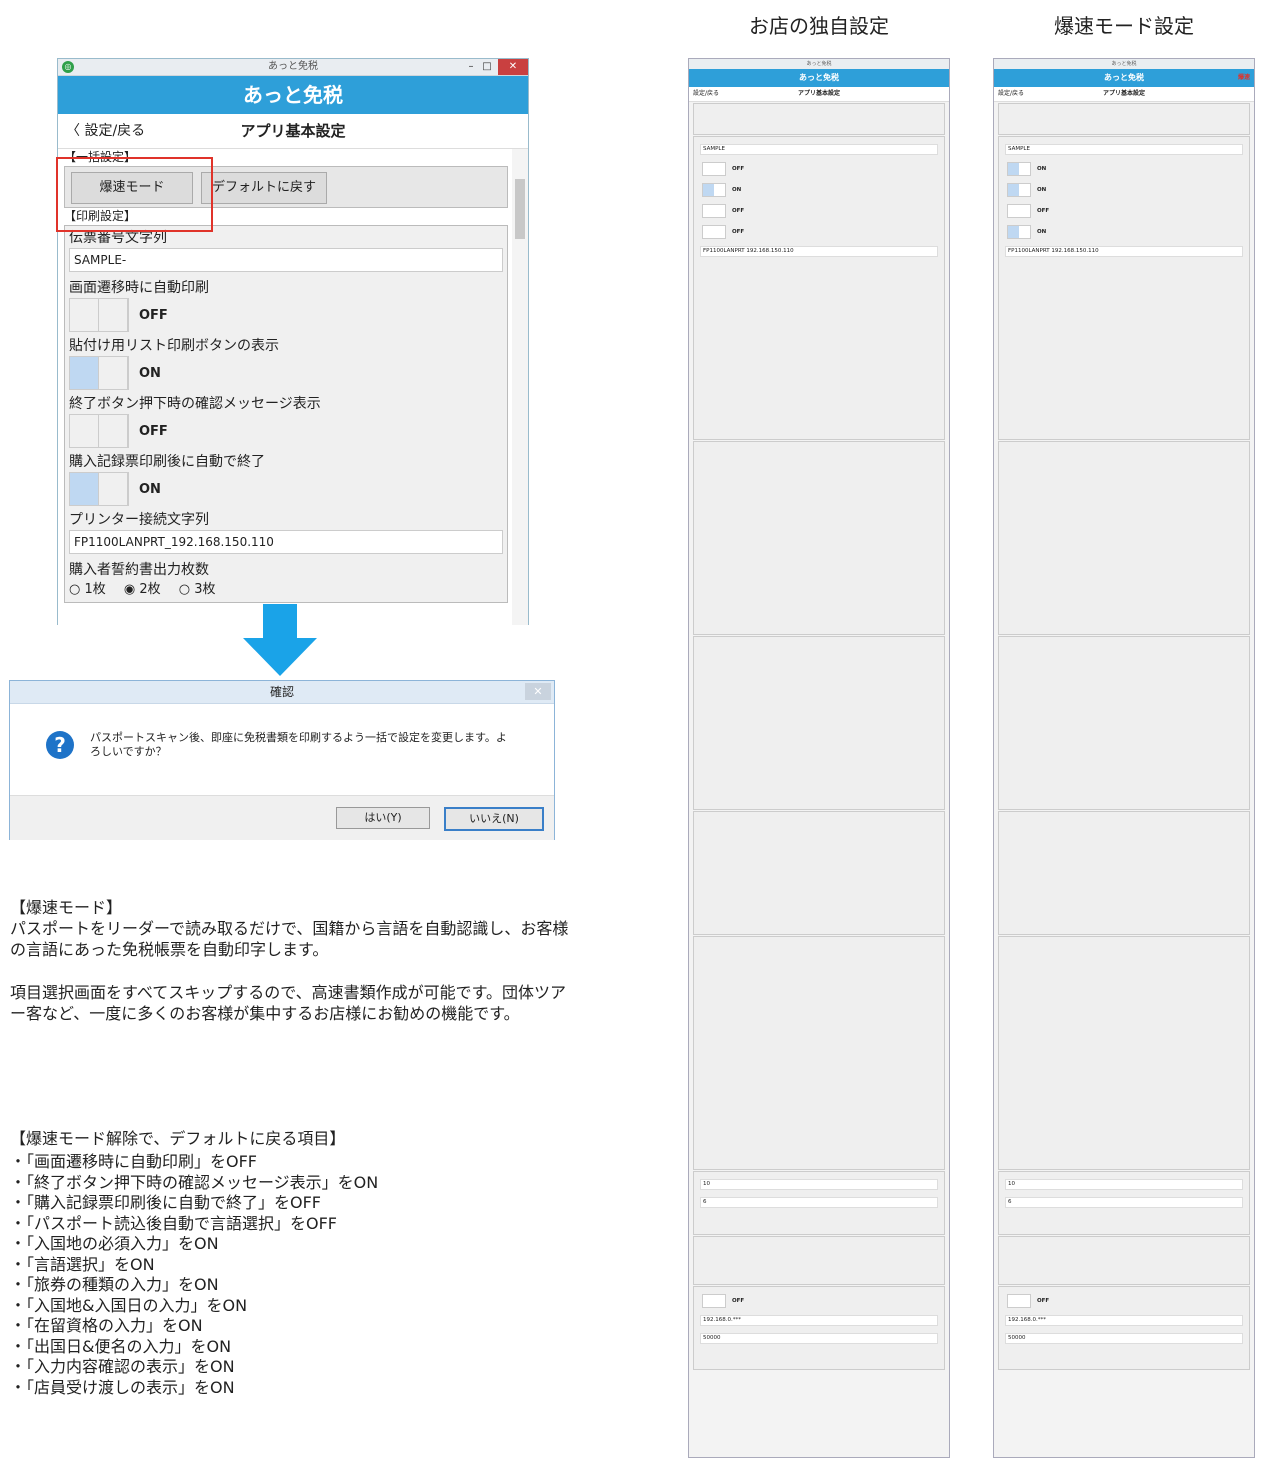 The height and width of the screenshot is (1465, 1261). Describe the element at coordinates (121, 1346) in the screenshot. I see `list-item: ・「出国日&便名の入力」をON` at that location.